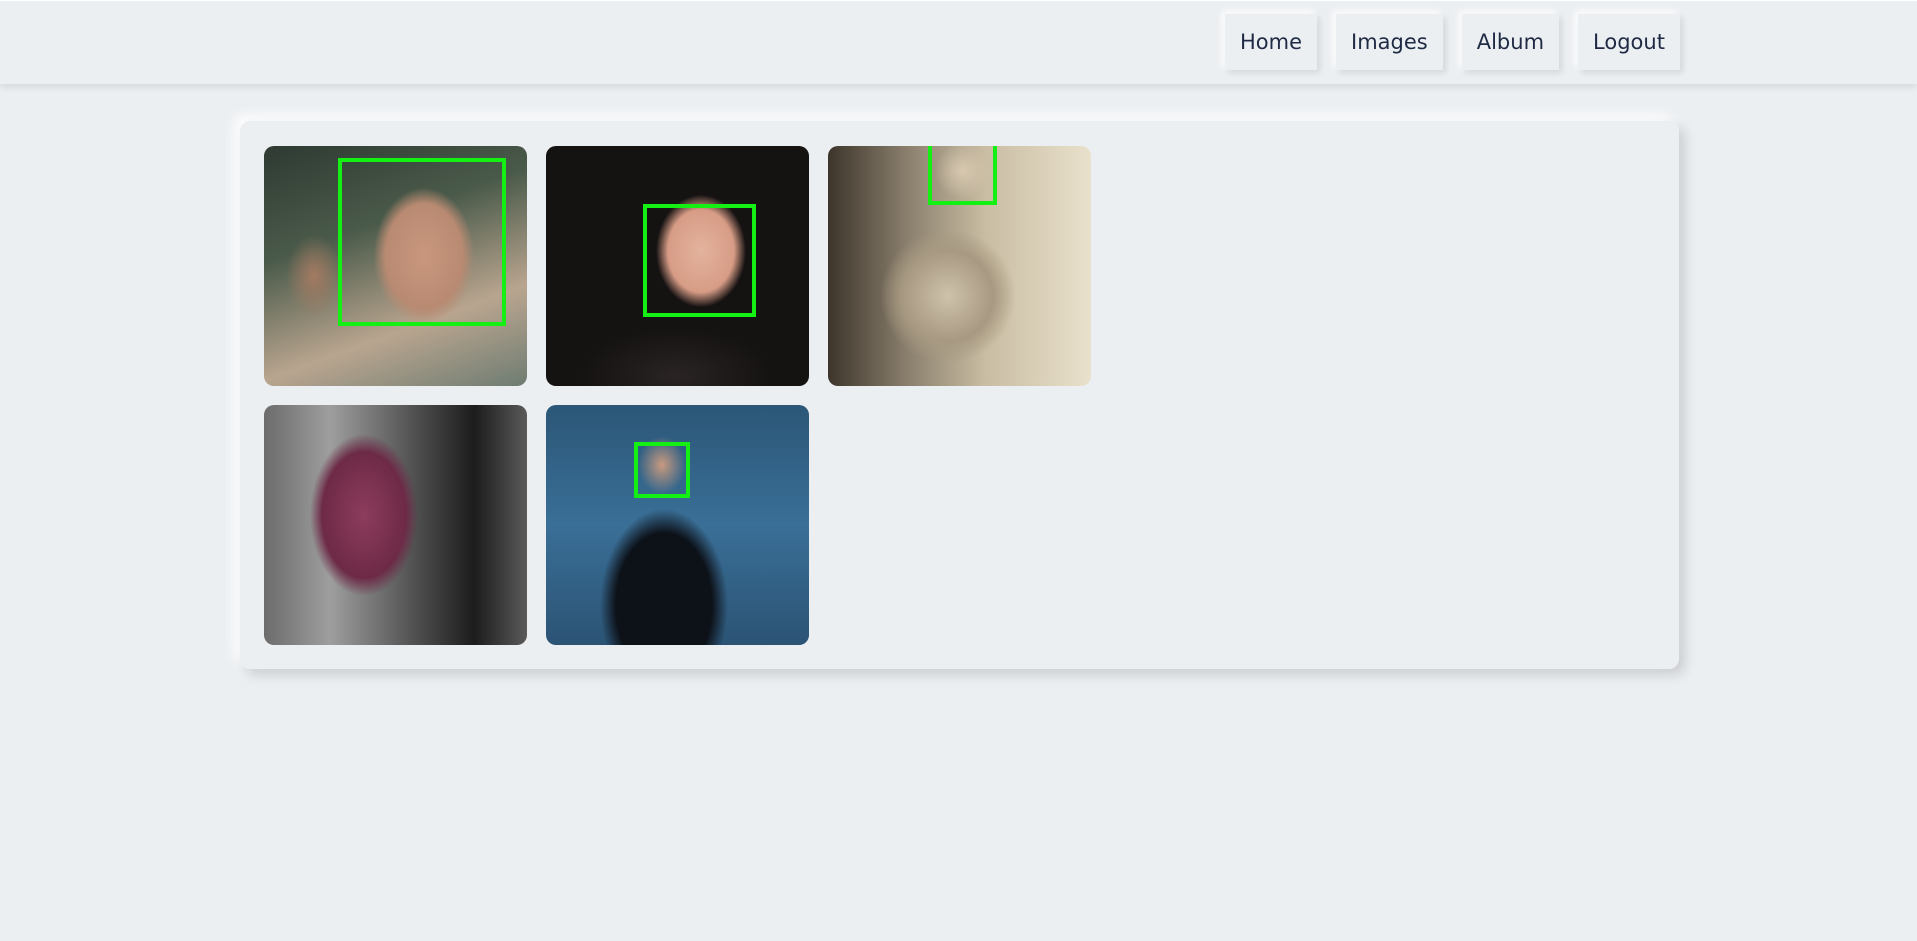 This screenshot has width=1917, height=941. I want to click on nav-home-button: Home, so click(1271, 42).